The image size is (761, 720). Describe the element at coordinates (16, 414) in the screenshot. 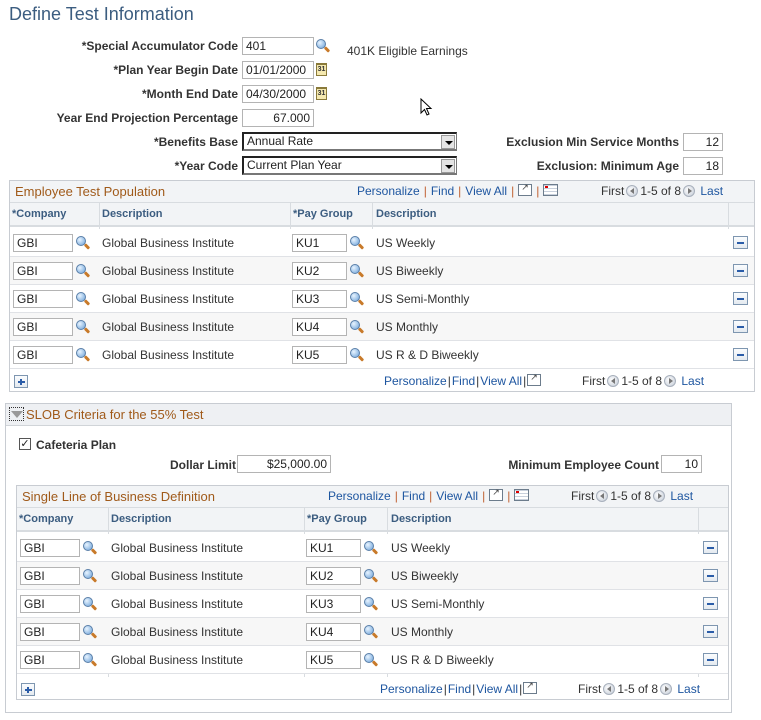

I see `collapse-icon` at that location.